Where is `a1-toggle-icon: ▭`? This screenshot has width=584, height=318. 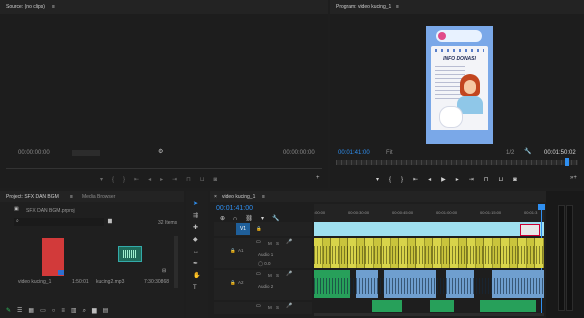 a1-toggle-icon: ▭ is located at coordinates (258, 242).